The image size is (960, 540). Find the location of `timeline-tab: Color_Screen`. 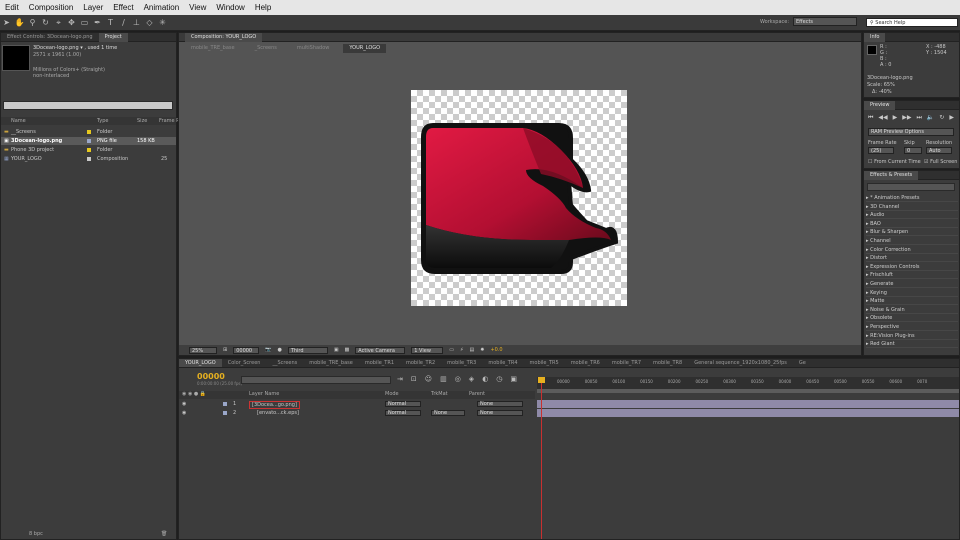

timeline-tab: Color_Screen is located at coordinates (244, 363).